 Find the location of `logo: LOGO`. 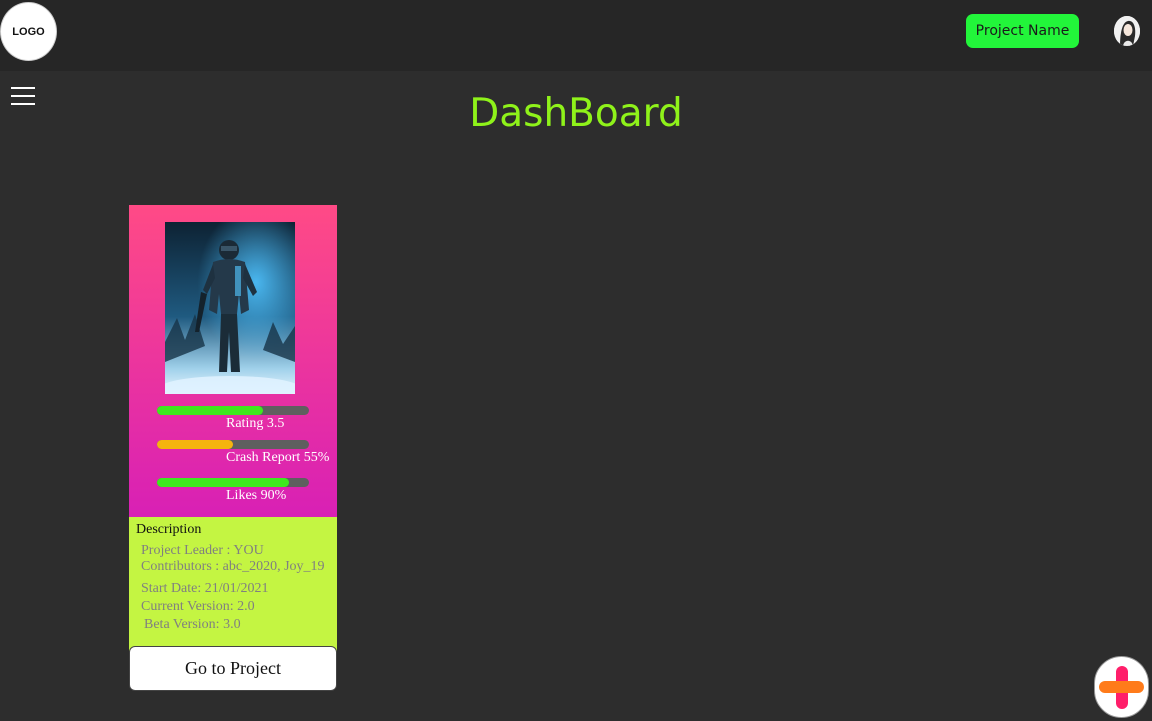

logo: LOGO is located at coordinates (28, 31).